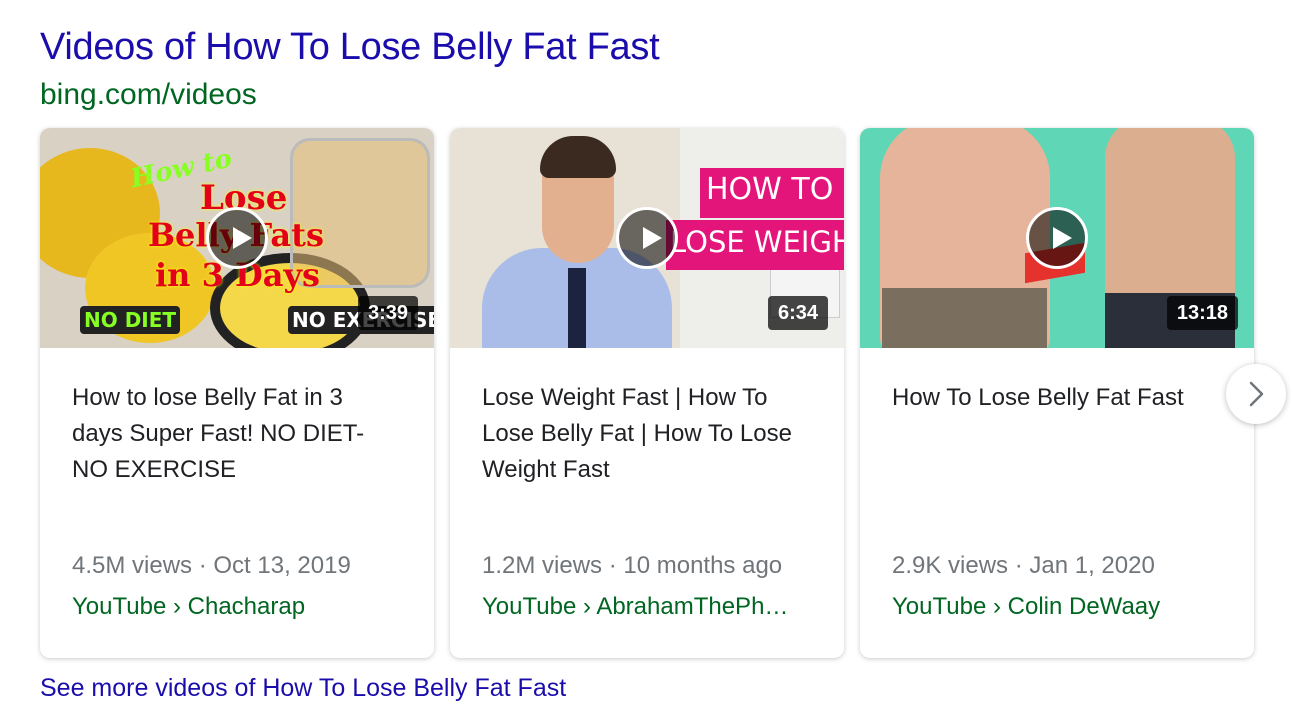  I want to click on thumb-text-howto: HOW TO, so click(770, 189).